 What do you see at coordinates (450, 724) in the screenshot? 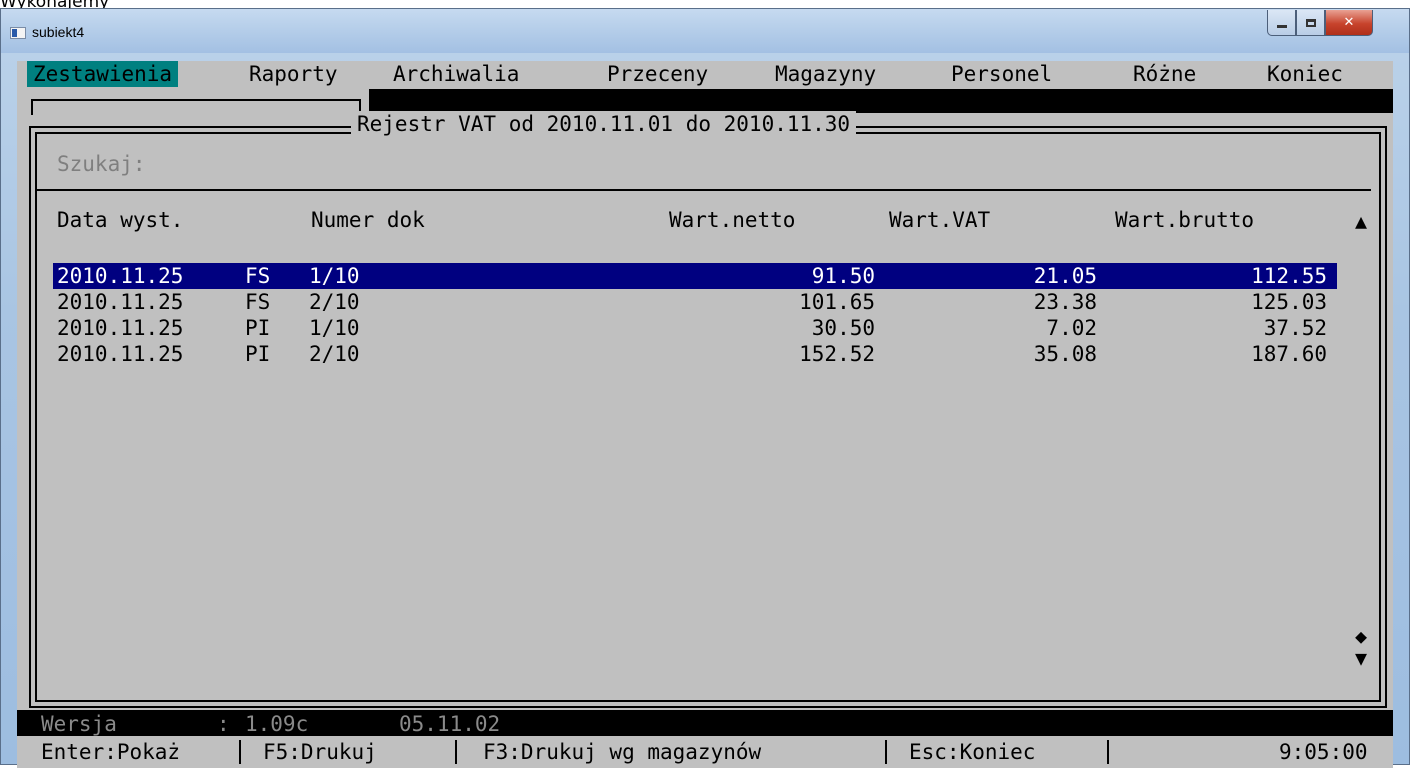
I see `version-date: 05.11.02` at bounding box center [450, 724].